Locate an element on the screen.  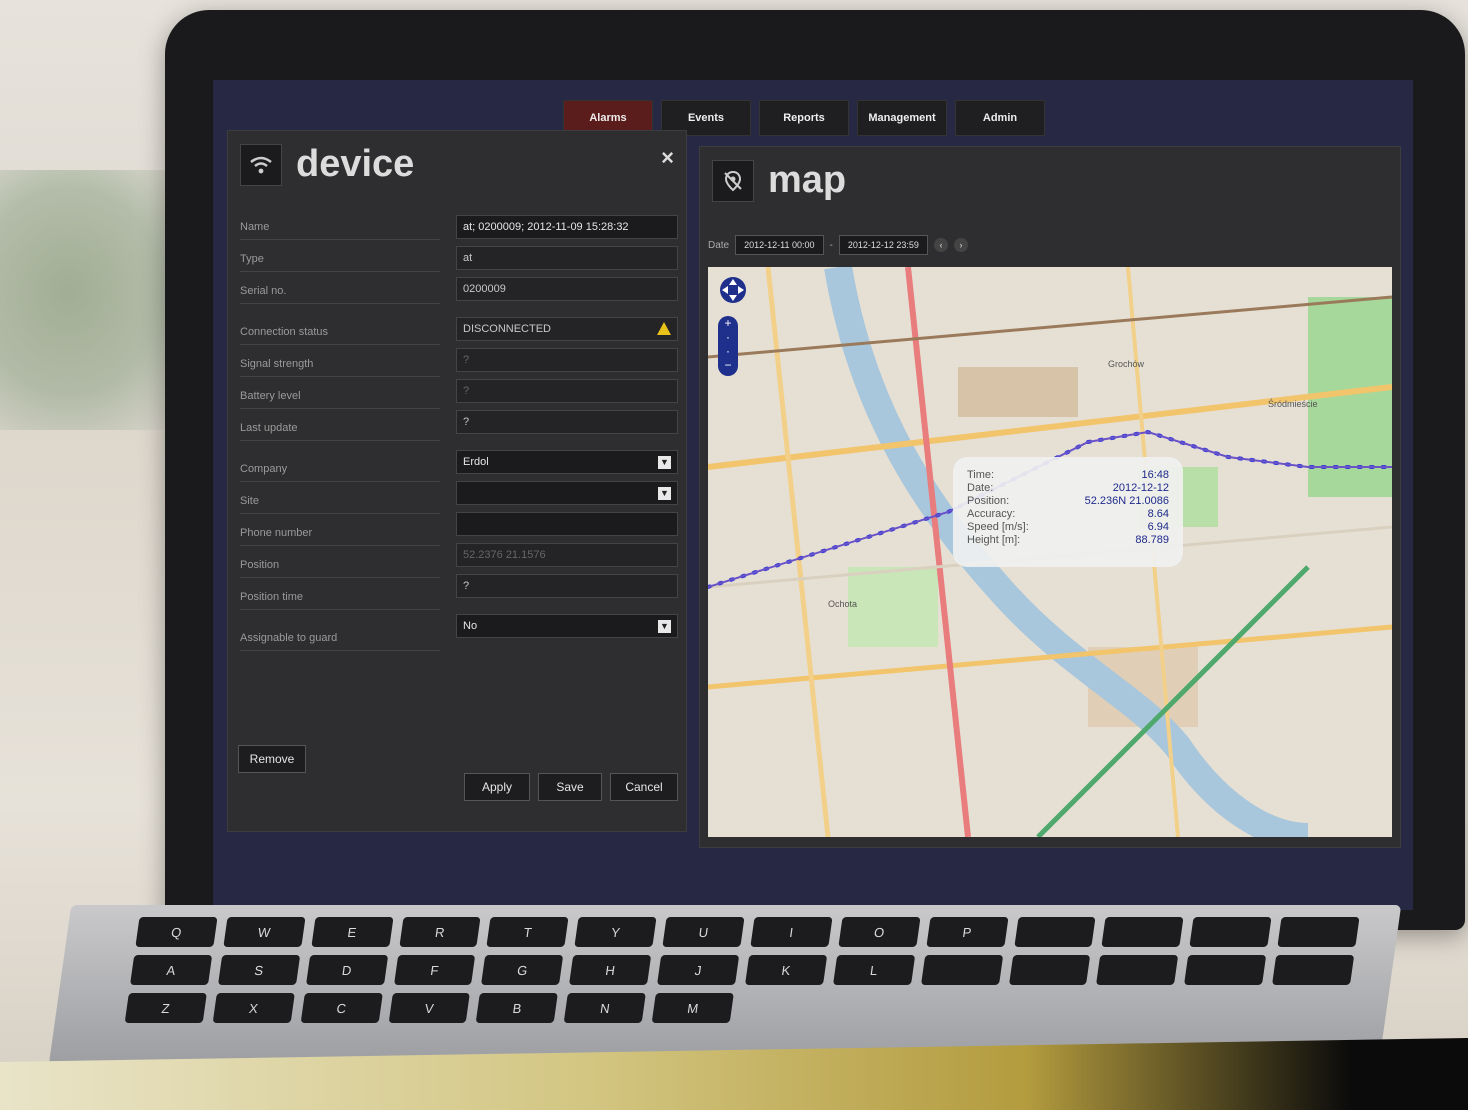
date-to-input: 2012-12-12 23:59 is located at coordinates (883, 245).